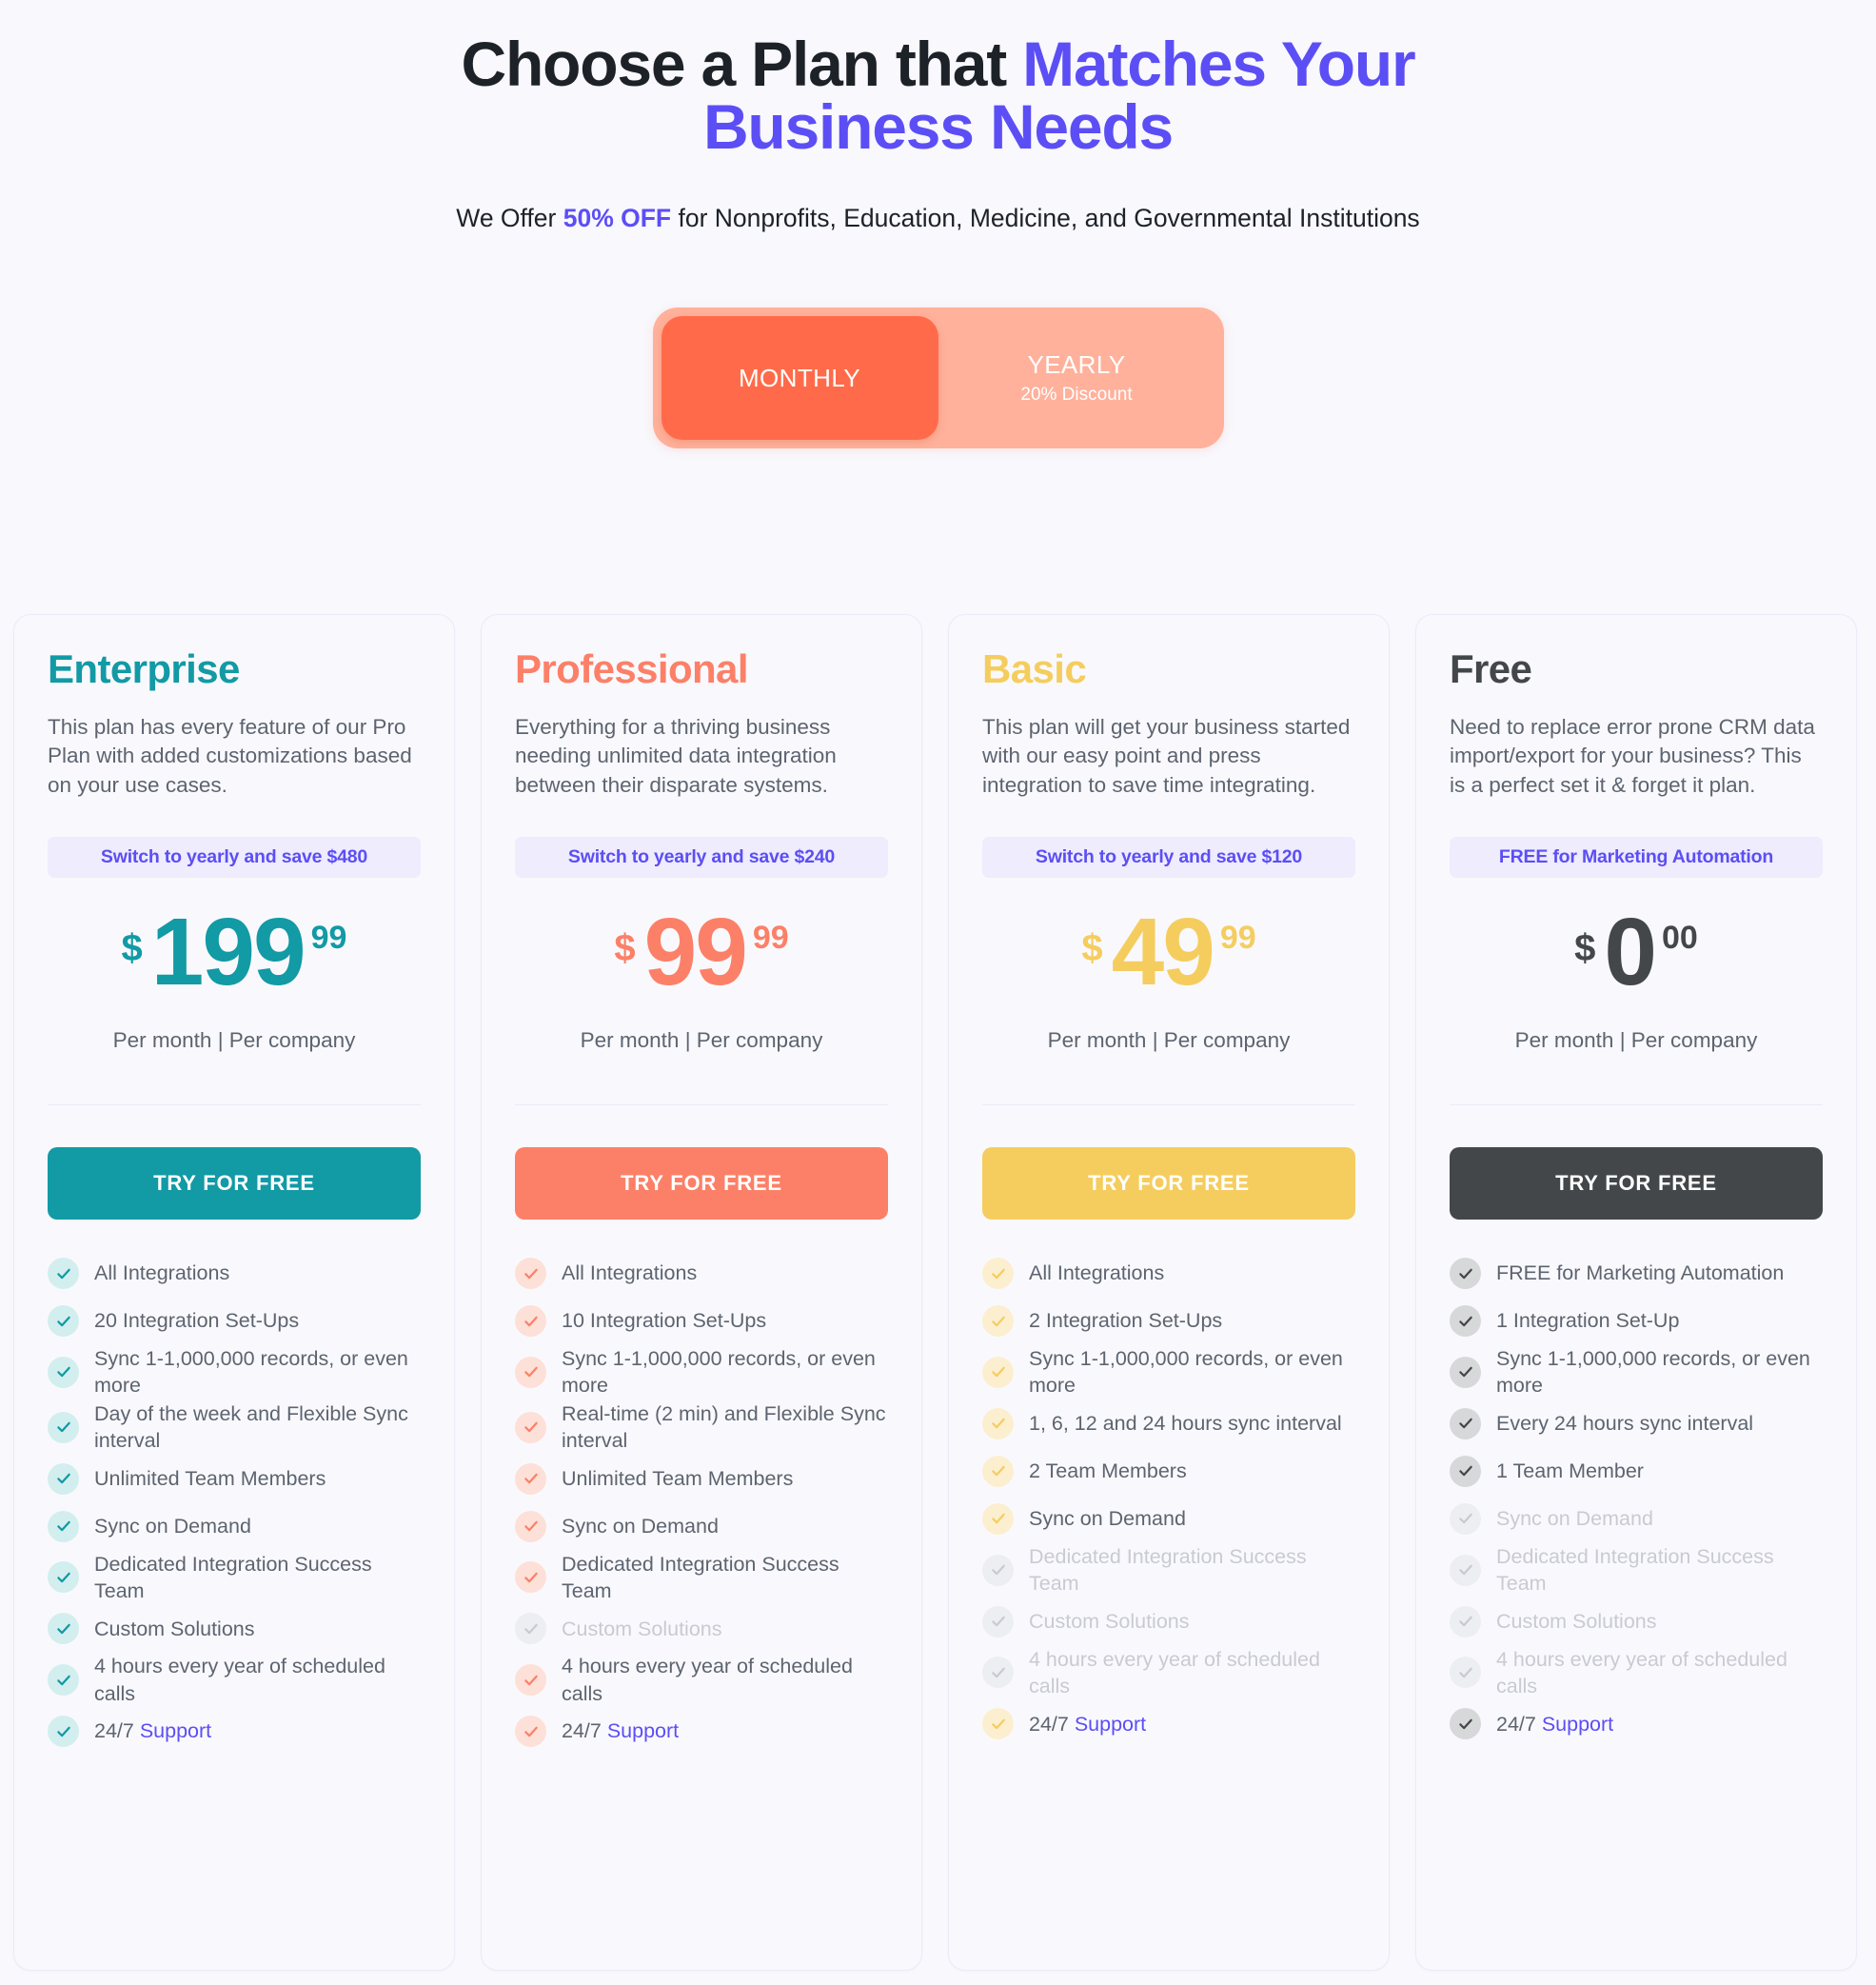  Describe the element at coordinates (1624, 1423) in the screenshot. I see `feature-text: Every 24 hours sync interval` at that location.